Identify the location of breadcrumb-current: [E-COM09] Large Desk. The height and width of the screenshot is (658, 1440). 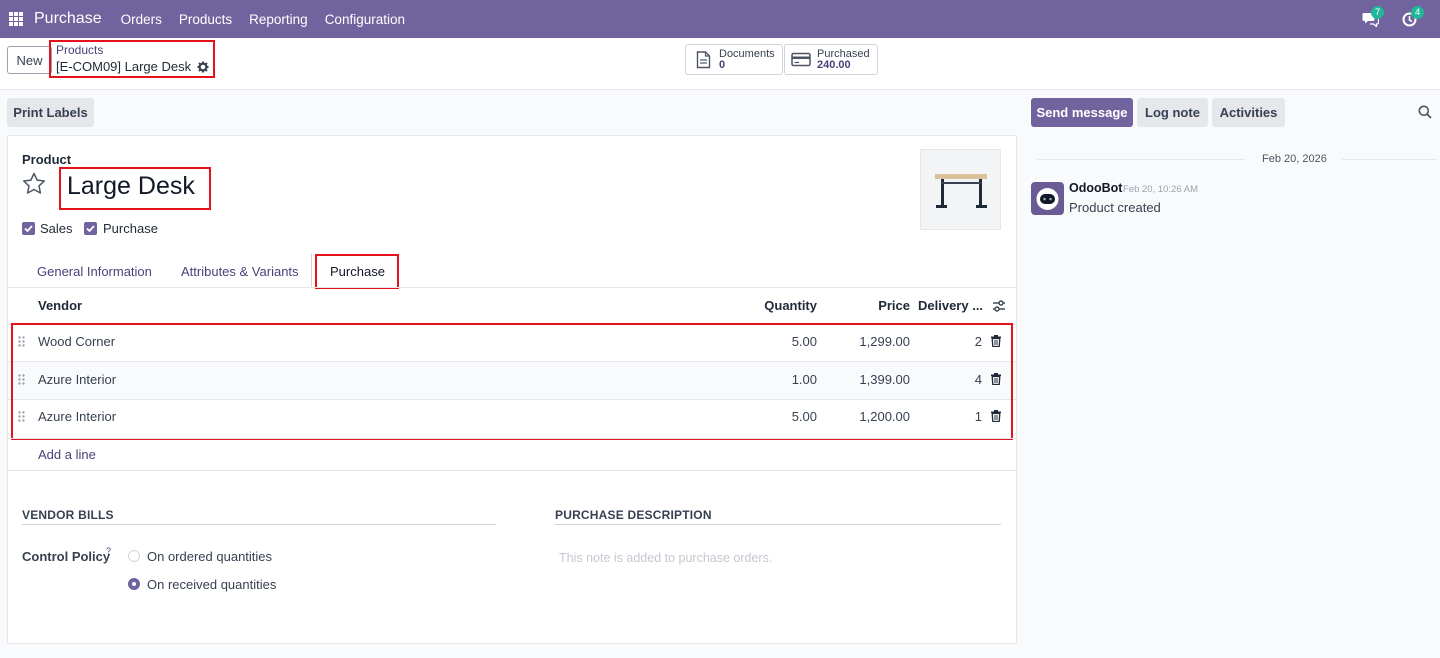
(132, 66).